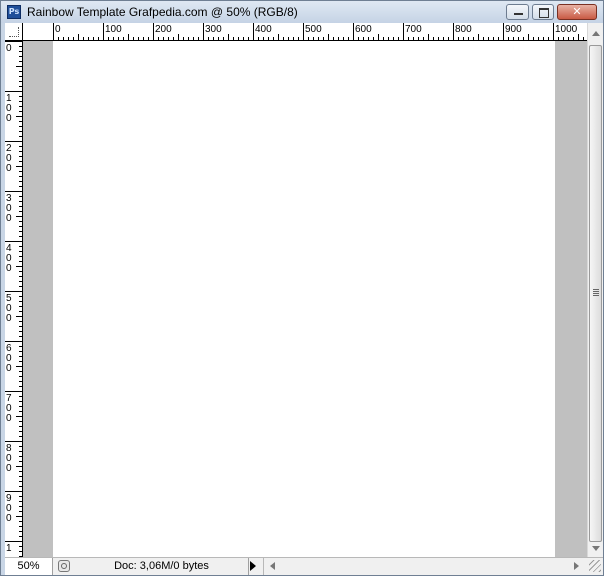 The width and height of the screenshot is (604, 576). What do you see at coordinates (272, 566) in the screenshot?
I see `scroll-left-icon` at bounding box center [272, 566].